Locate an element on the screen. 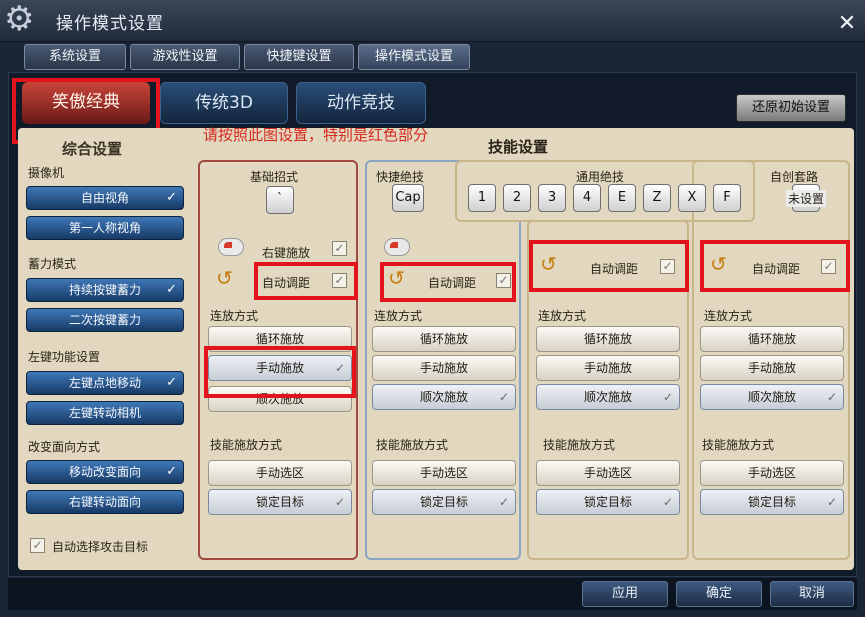 The height and width of the screenshot is (617, 865). cast-option-manual-area-general: 手动选区 is located at coordinates (608, 473).